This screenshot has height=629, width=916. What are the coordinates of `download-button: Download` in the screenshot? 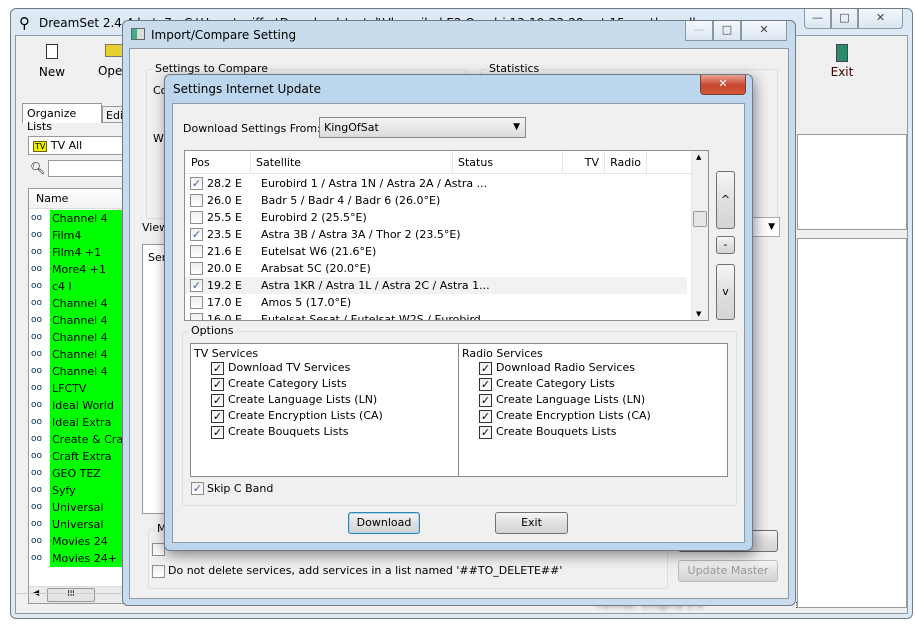 It's located at (384, 523).